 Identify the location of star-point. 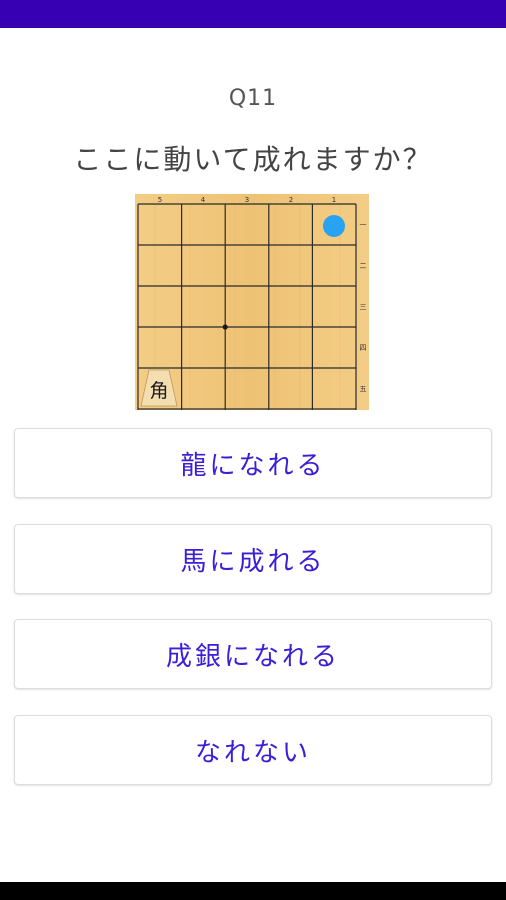
(225, 327).